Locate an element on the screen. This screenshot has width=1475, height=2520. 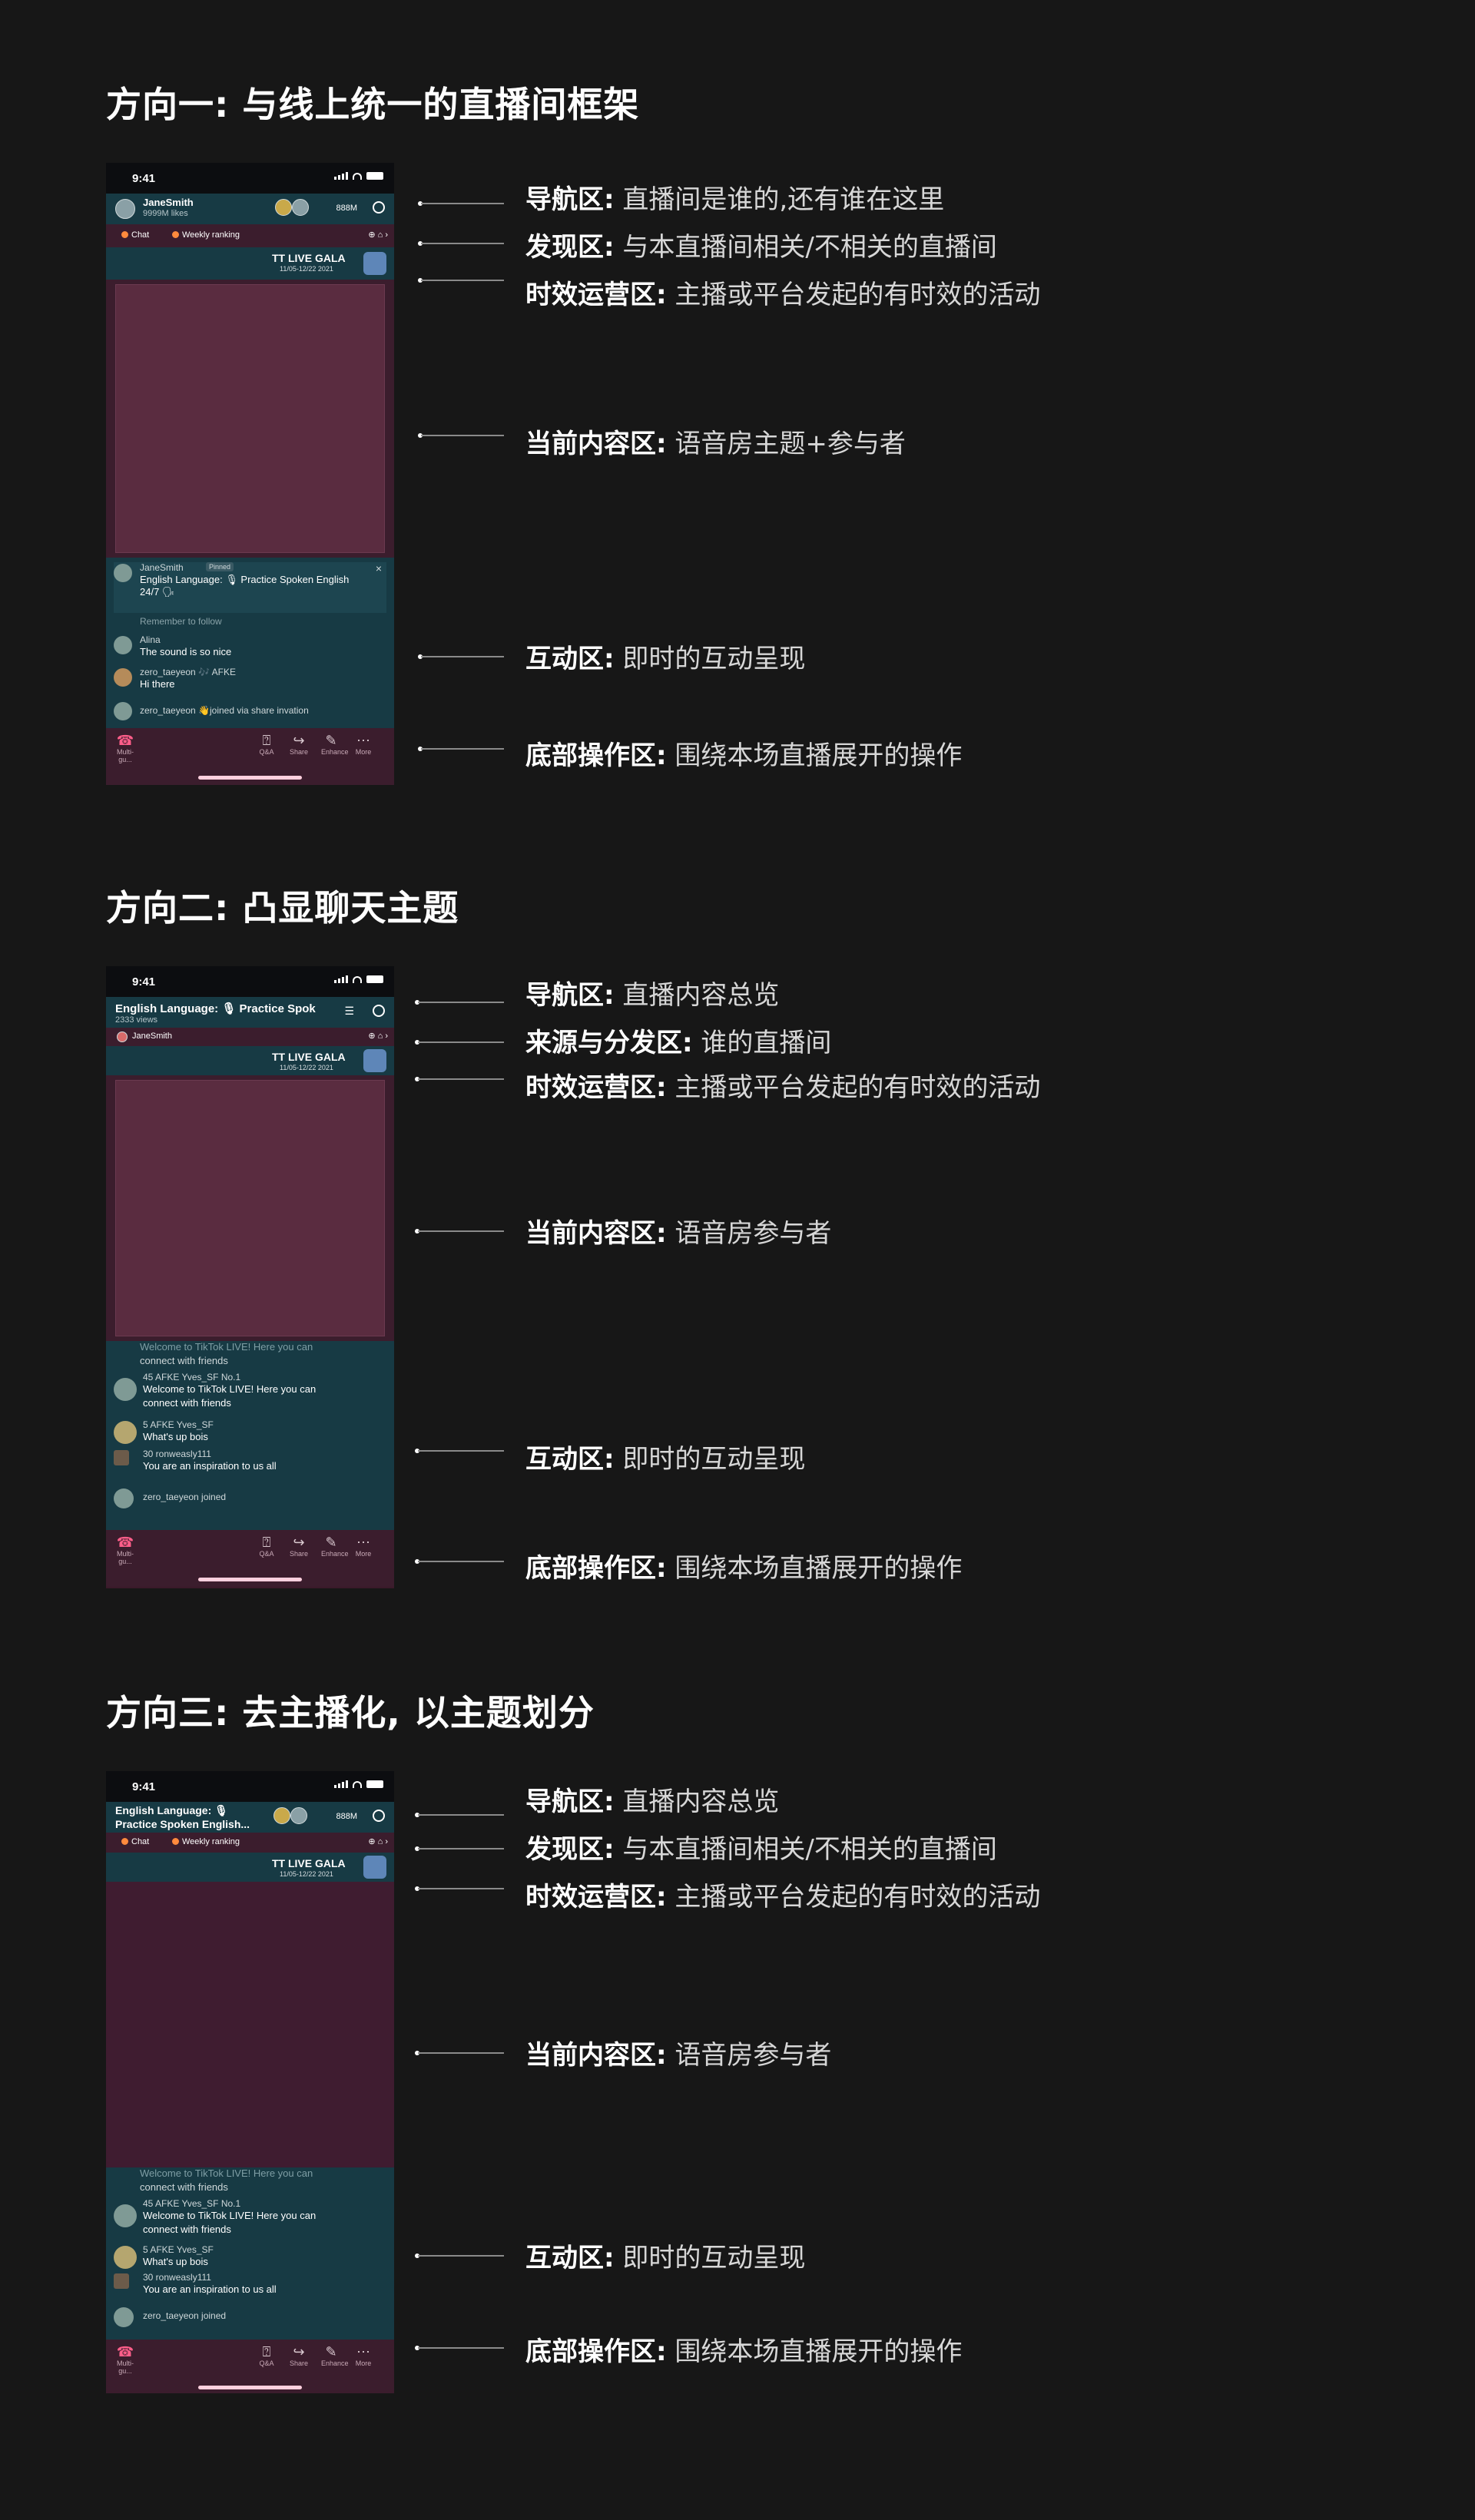
label-interaction-3: 互动区: 即时的互动呈现 is located at coordinates (665, 2255).